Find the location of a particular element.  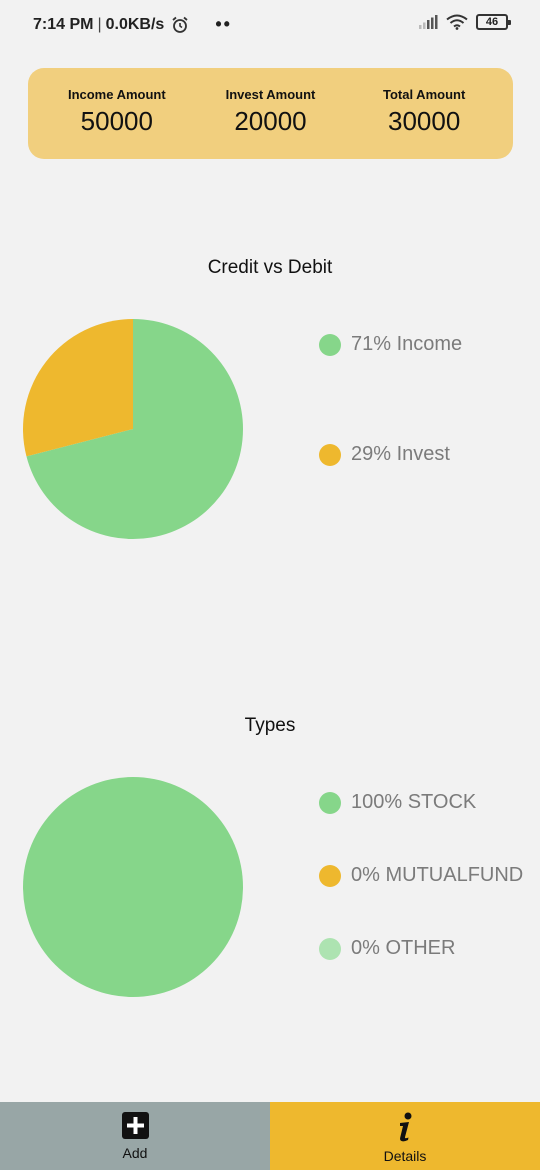

legend-income-dot is located at coordinates (330, 344).